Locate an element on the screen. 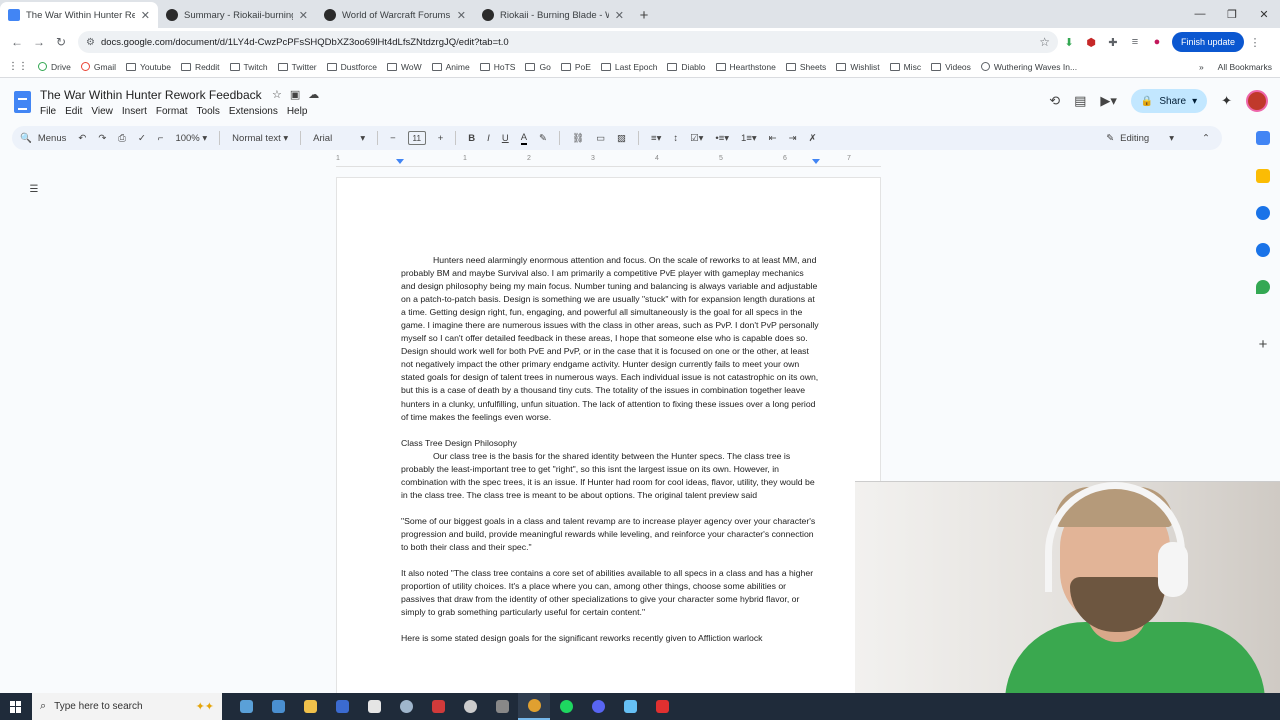 The height and width of the screenshot is (720, 1280). restore-icon: ❐ is located at coordinates (1232, 14).